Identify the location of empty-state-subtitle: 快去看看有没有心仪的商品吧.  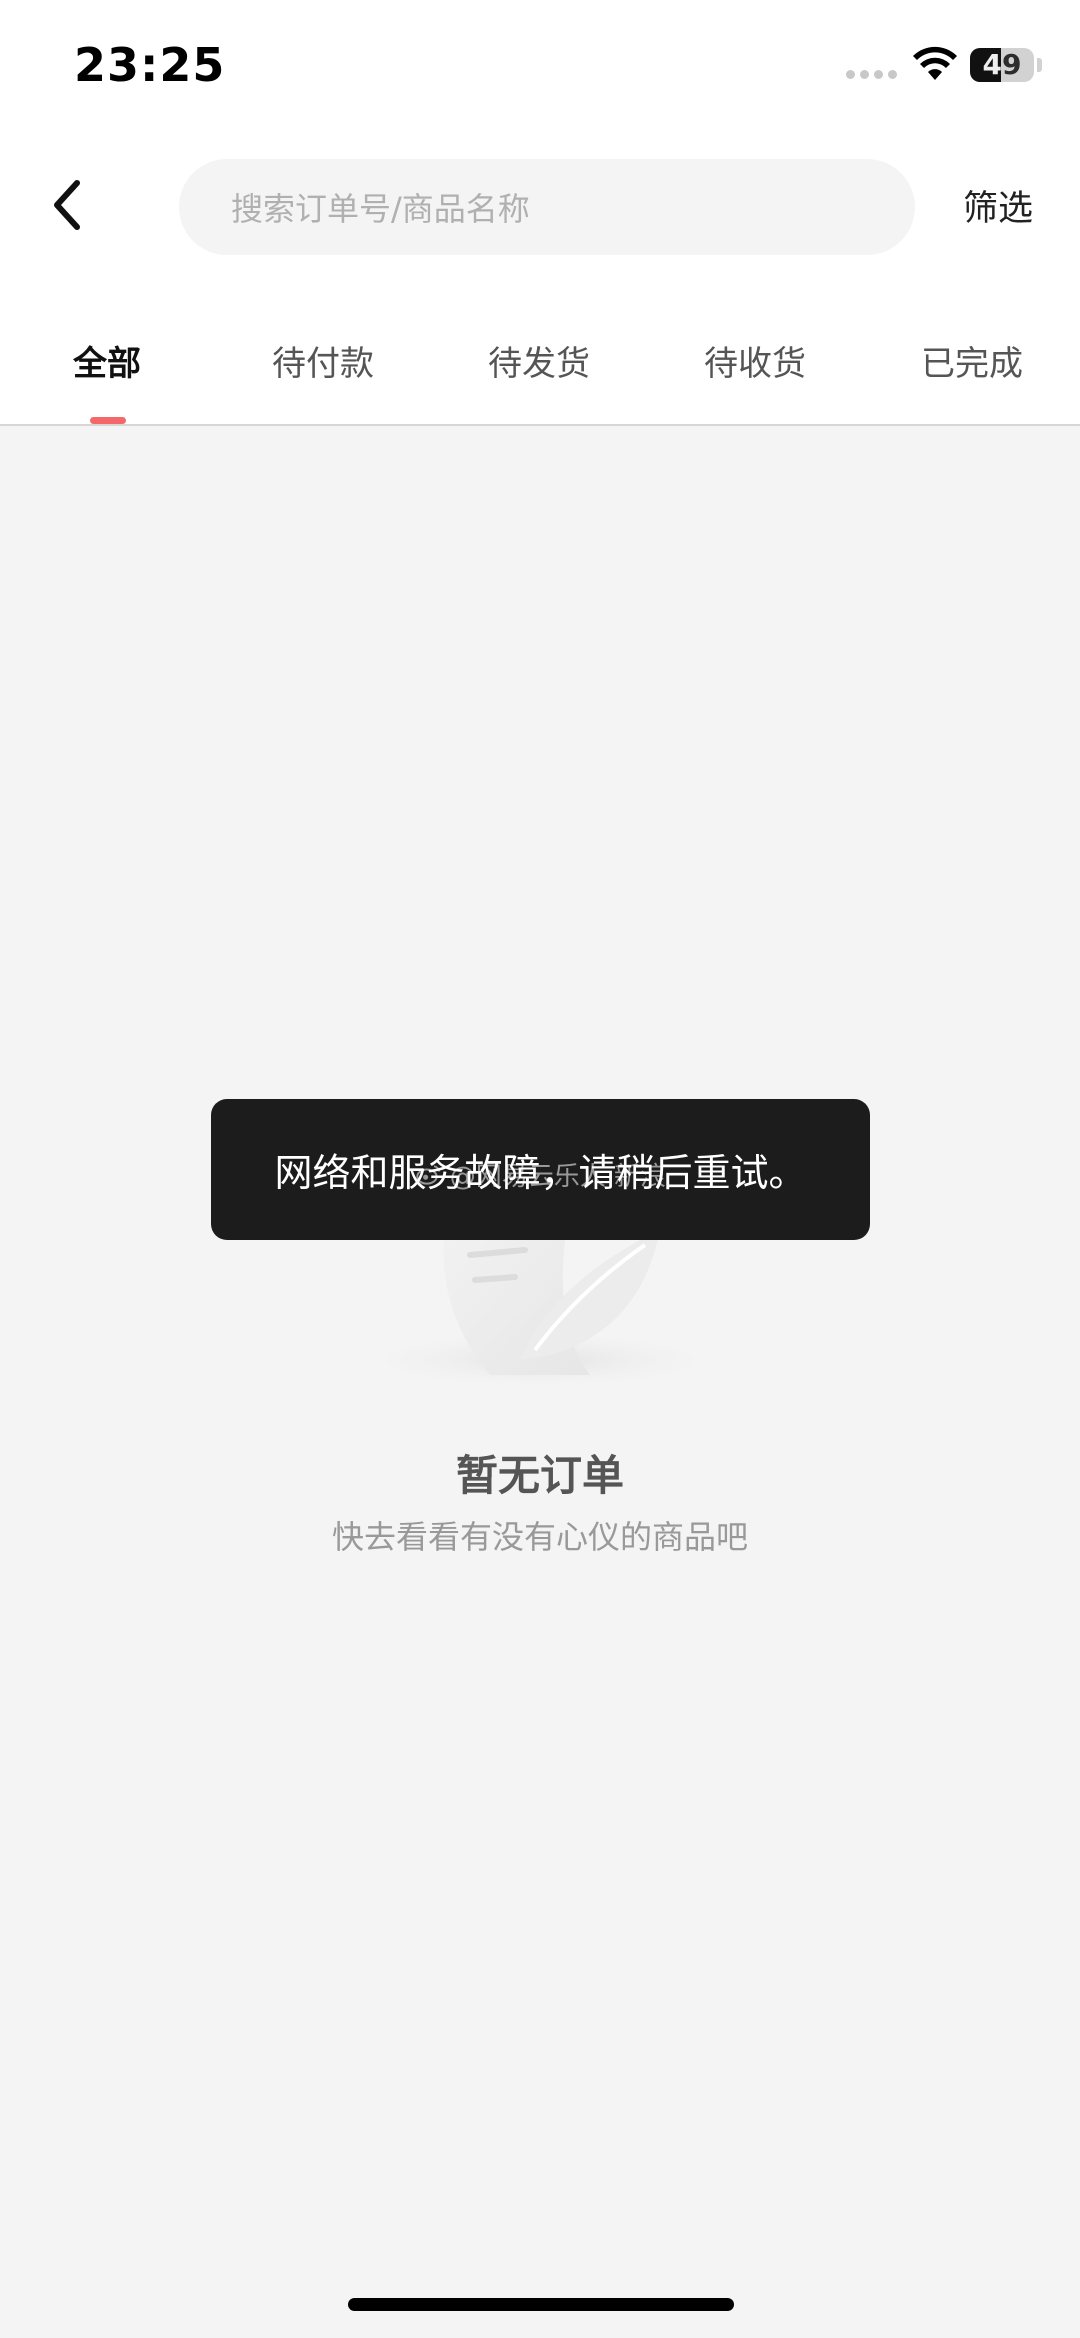
(539, 1537).